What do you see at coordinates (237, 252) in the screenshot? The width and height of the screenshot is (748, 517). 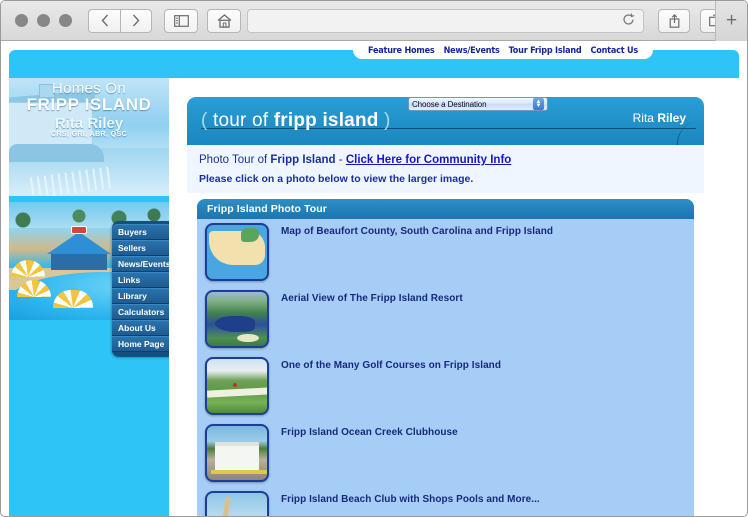 I see `map-thumbnail` at bounding box center [237, 252].